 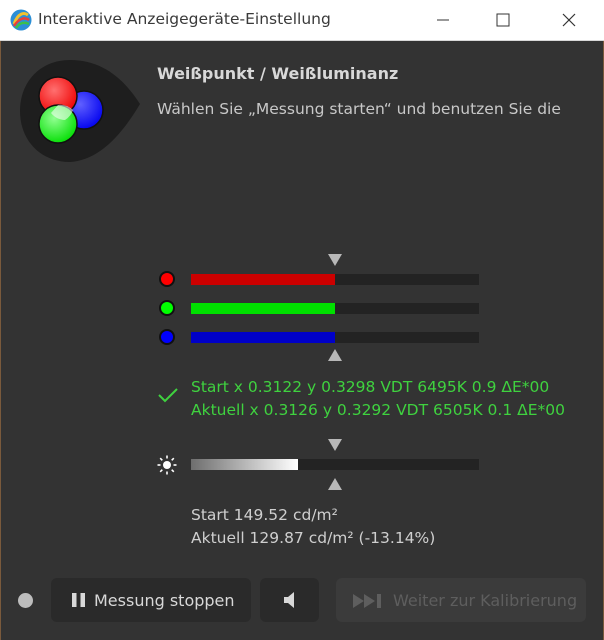 I want to click on luminance-bar, so click(x=335, y=464).